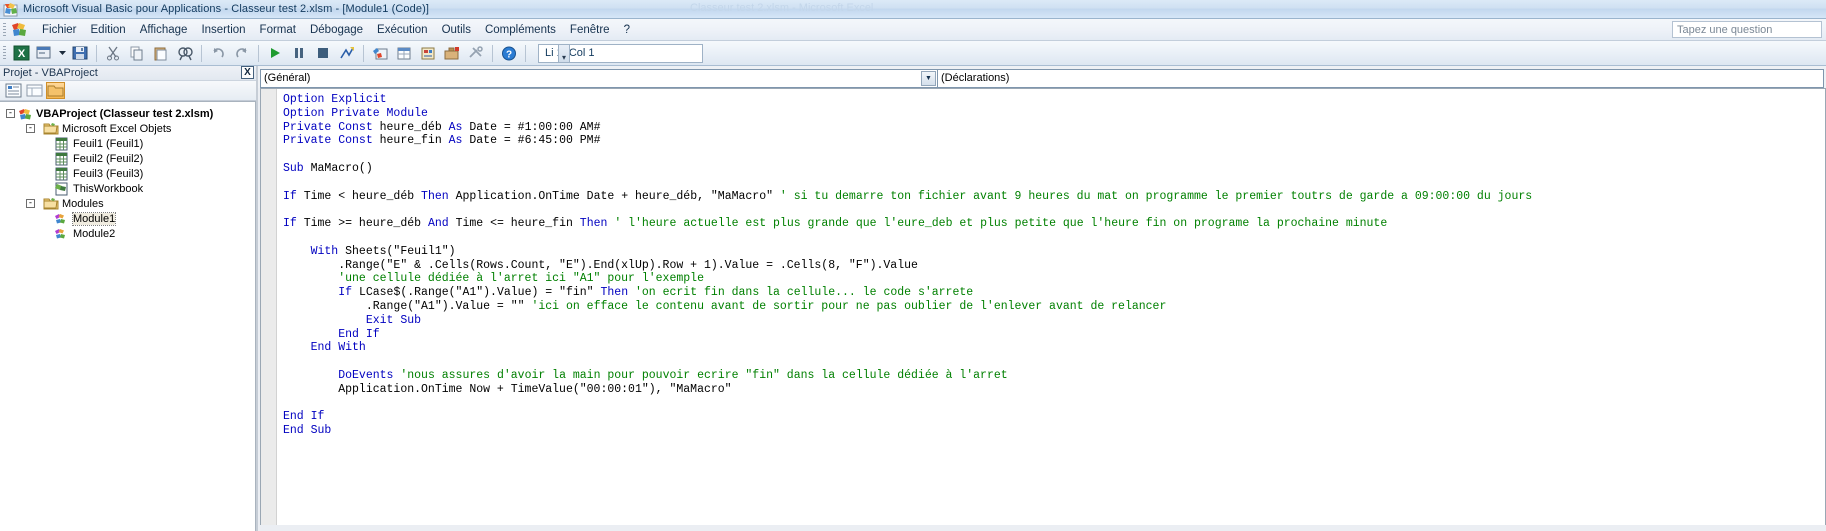 The image size is (1826, 531). I want to click on run-icon, so click(275, 53).